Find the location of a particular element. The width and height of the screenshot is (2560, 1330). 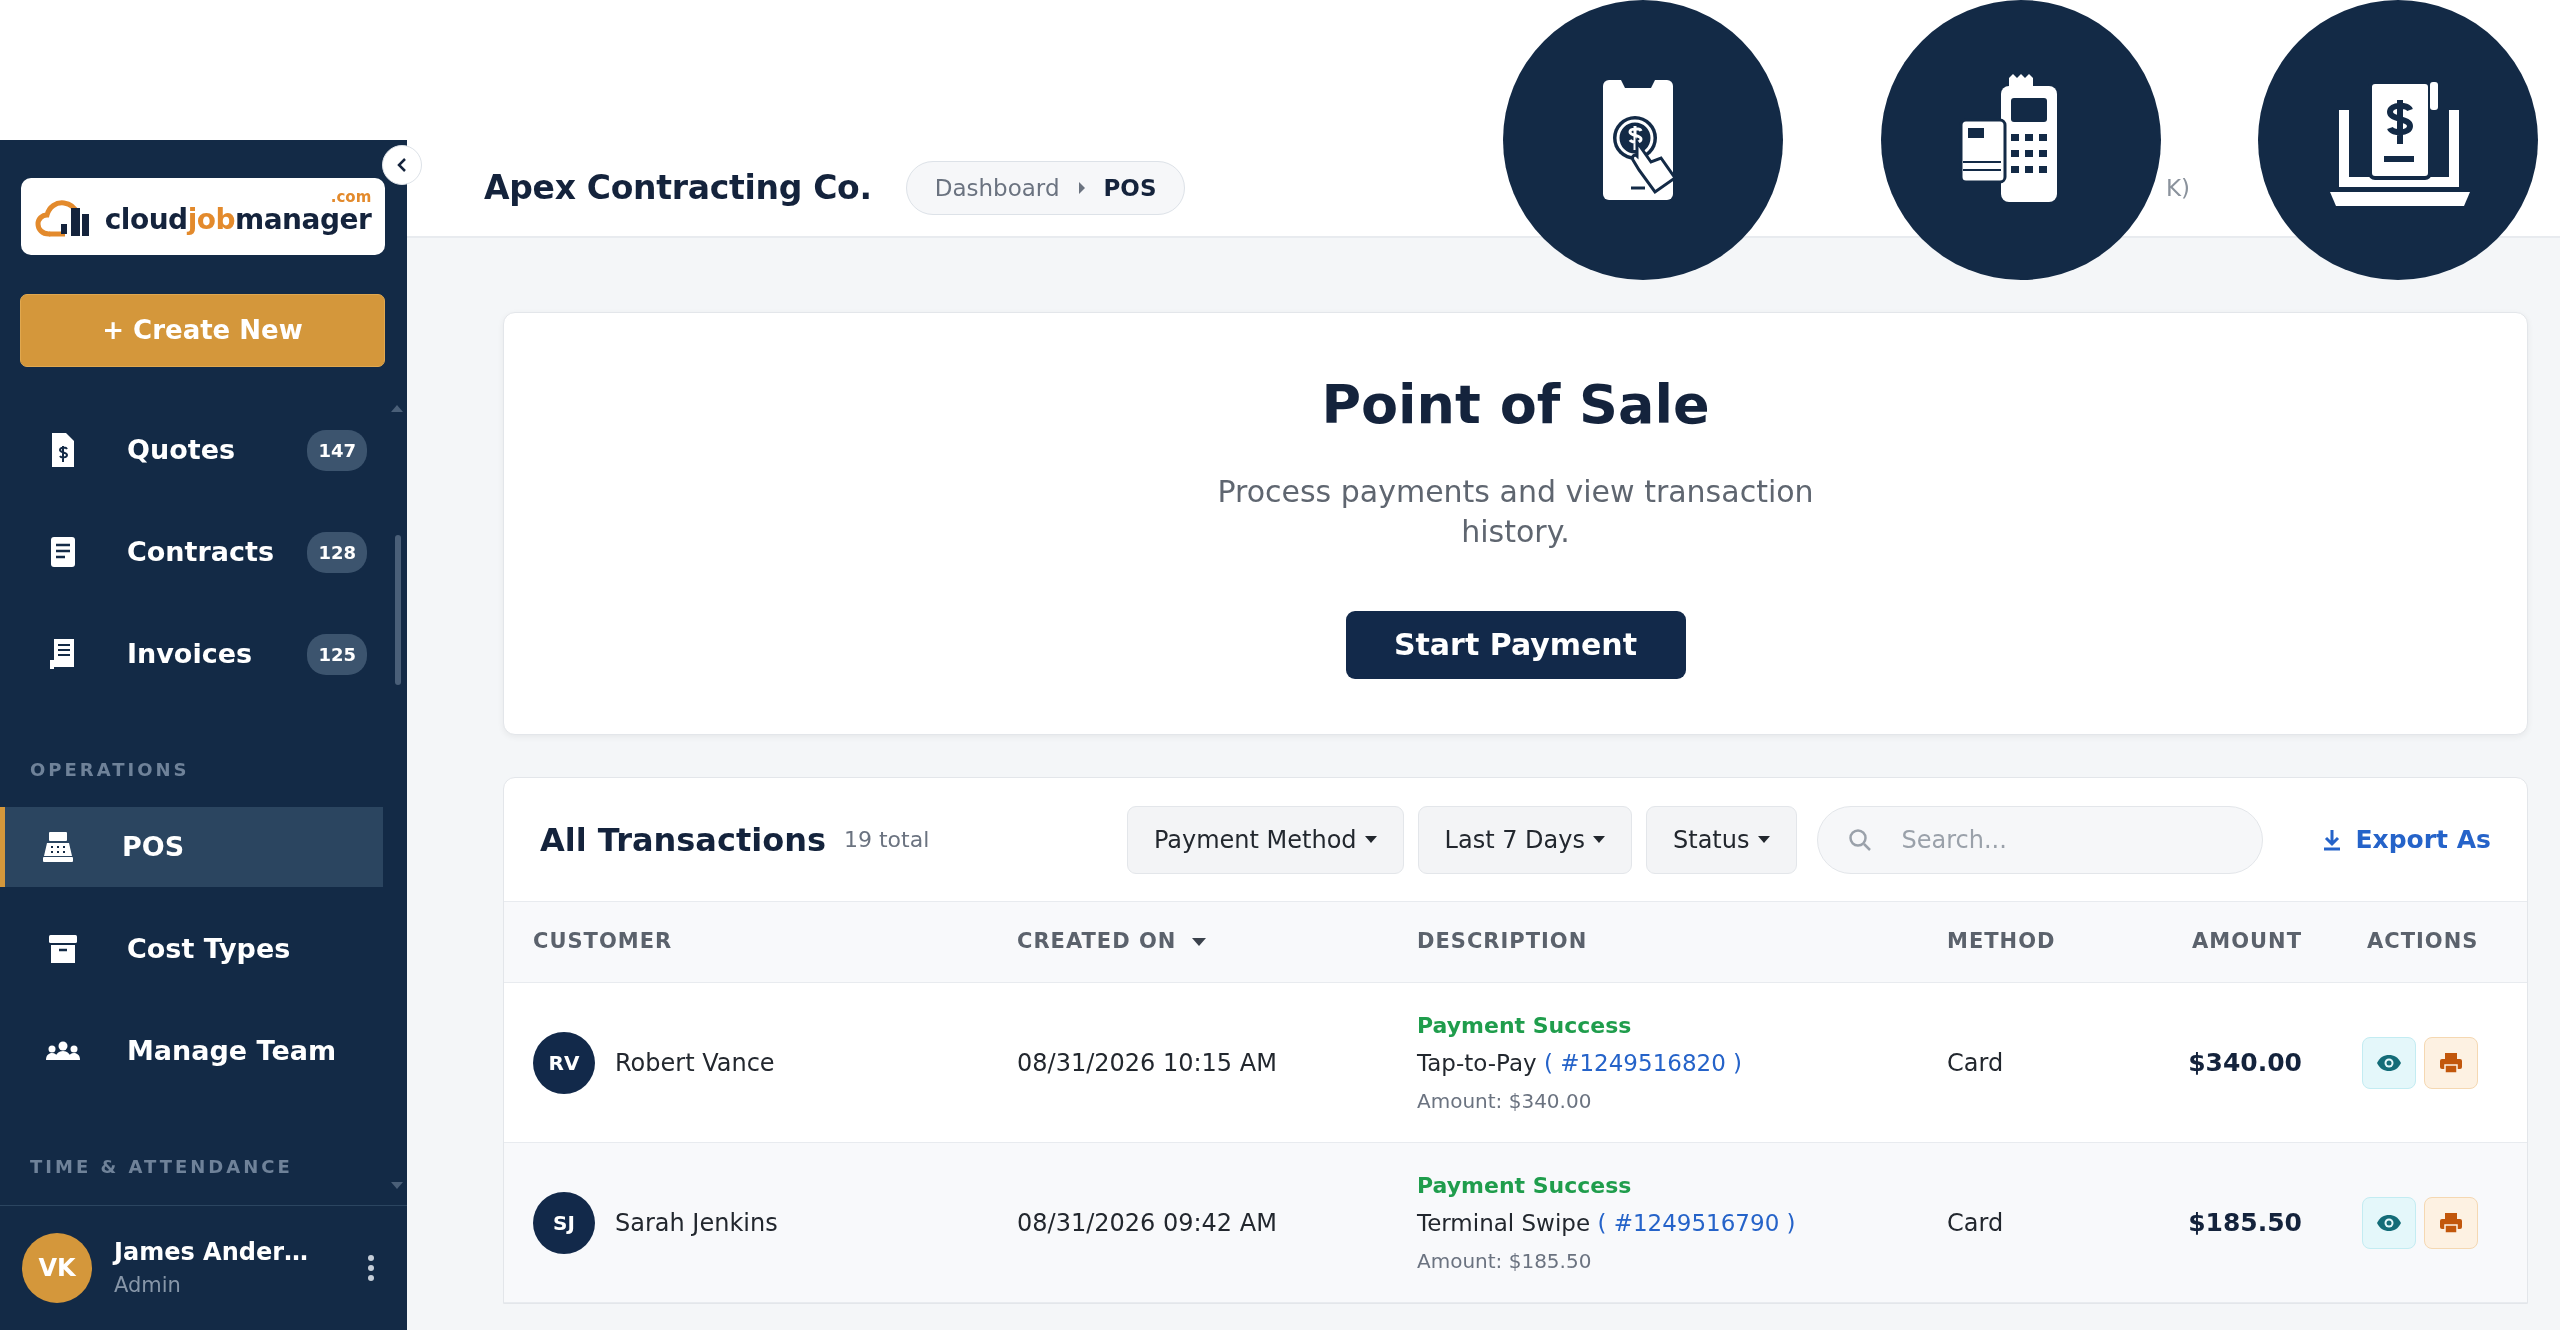

column-header: CREATED ON is located at coordinates (1097, 942).